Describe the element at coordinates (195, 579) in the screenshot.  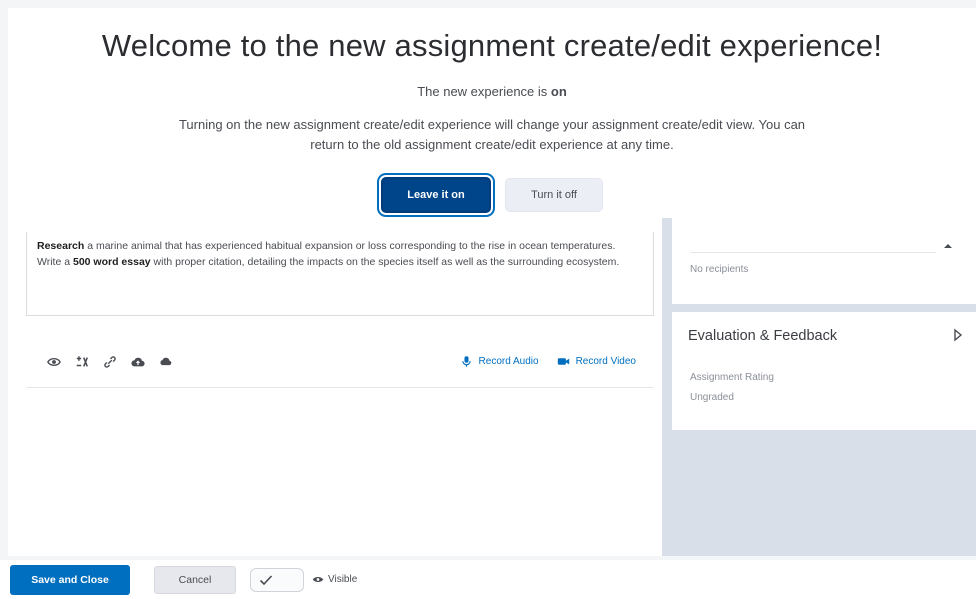
I see `cancel-button: Cancel` at that location.